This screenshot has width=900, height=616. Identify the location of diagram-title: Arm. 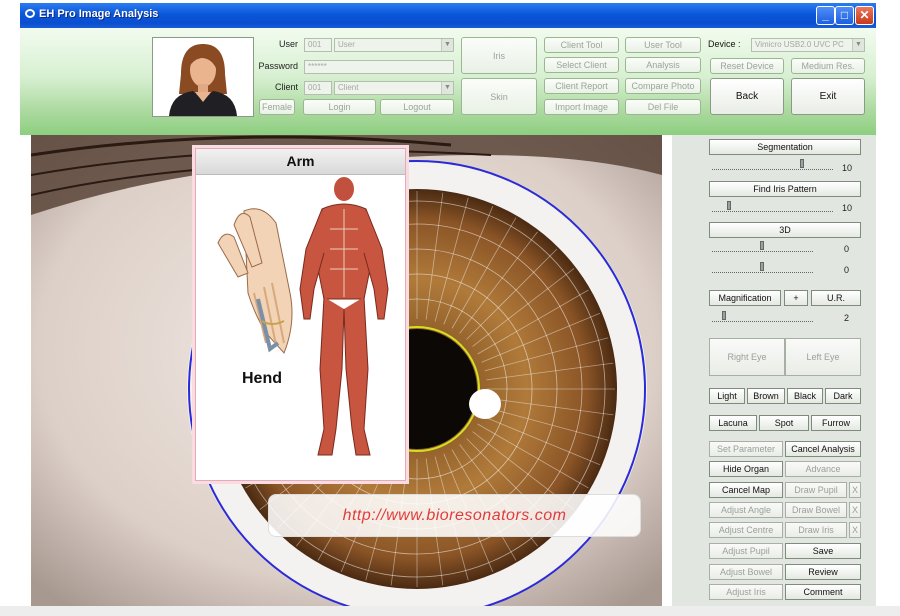
(300, 162).